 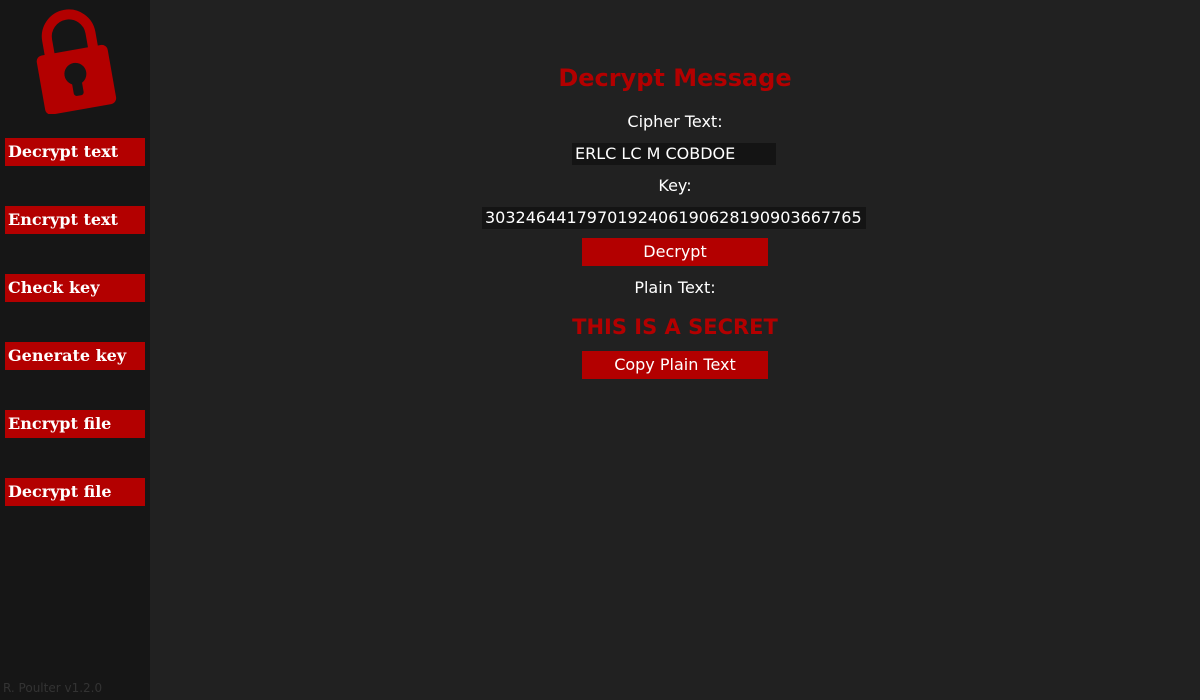 I want to click on decrypt-file-nav-button: Decrypt file, so click(x=75, y=492).